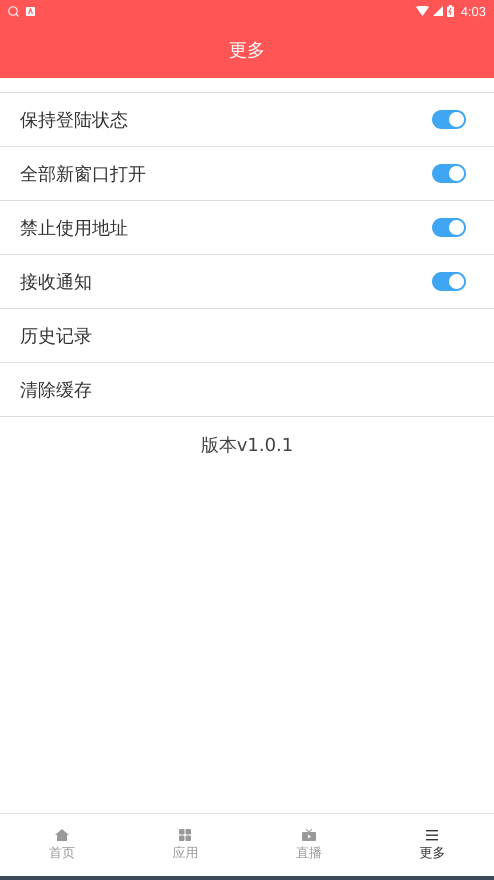 This screenshot has width=494, height=880. What do you see at coordinates (247, 228) in the screenshot?
I see `settings-row: 禁止使用地址` at bounding box center [247, 228].